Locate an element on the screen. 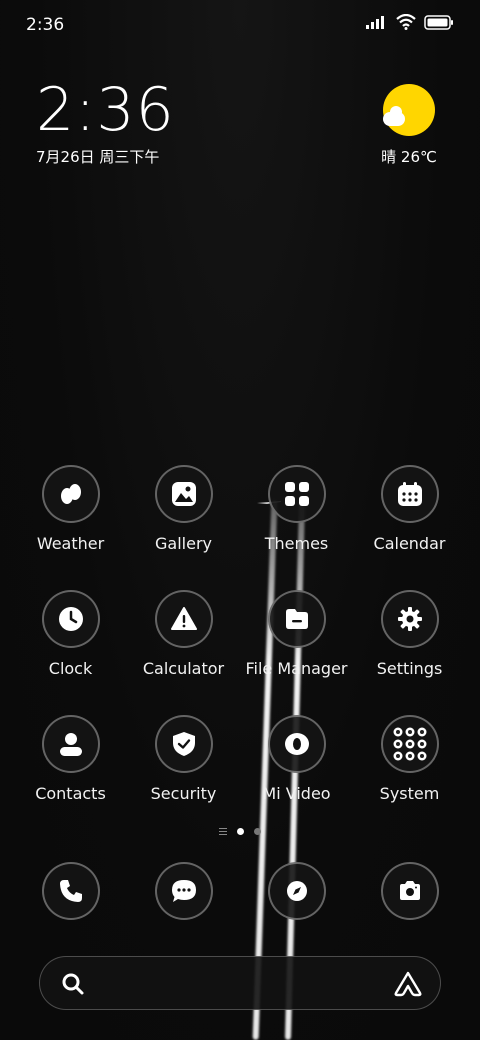 This screenshot has width=480, height=1040. page-indicator is located at coordinates (240, 831).